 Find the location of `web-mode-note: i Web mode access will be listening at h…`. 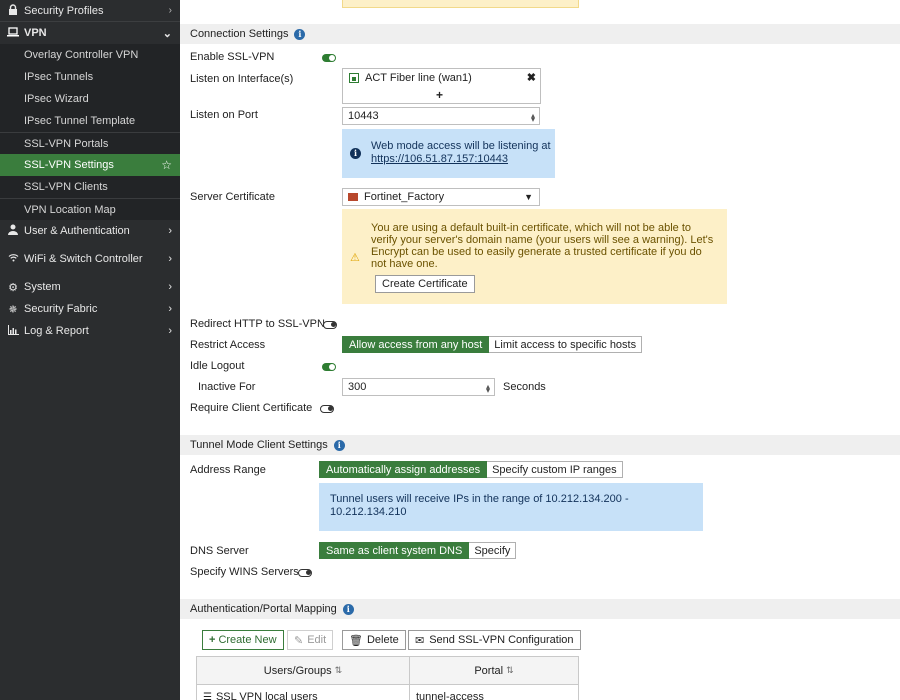

web-mode-note: i Web mode access will be listening at h… is located at coordinates (448, 153).